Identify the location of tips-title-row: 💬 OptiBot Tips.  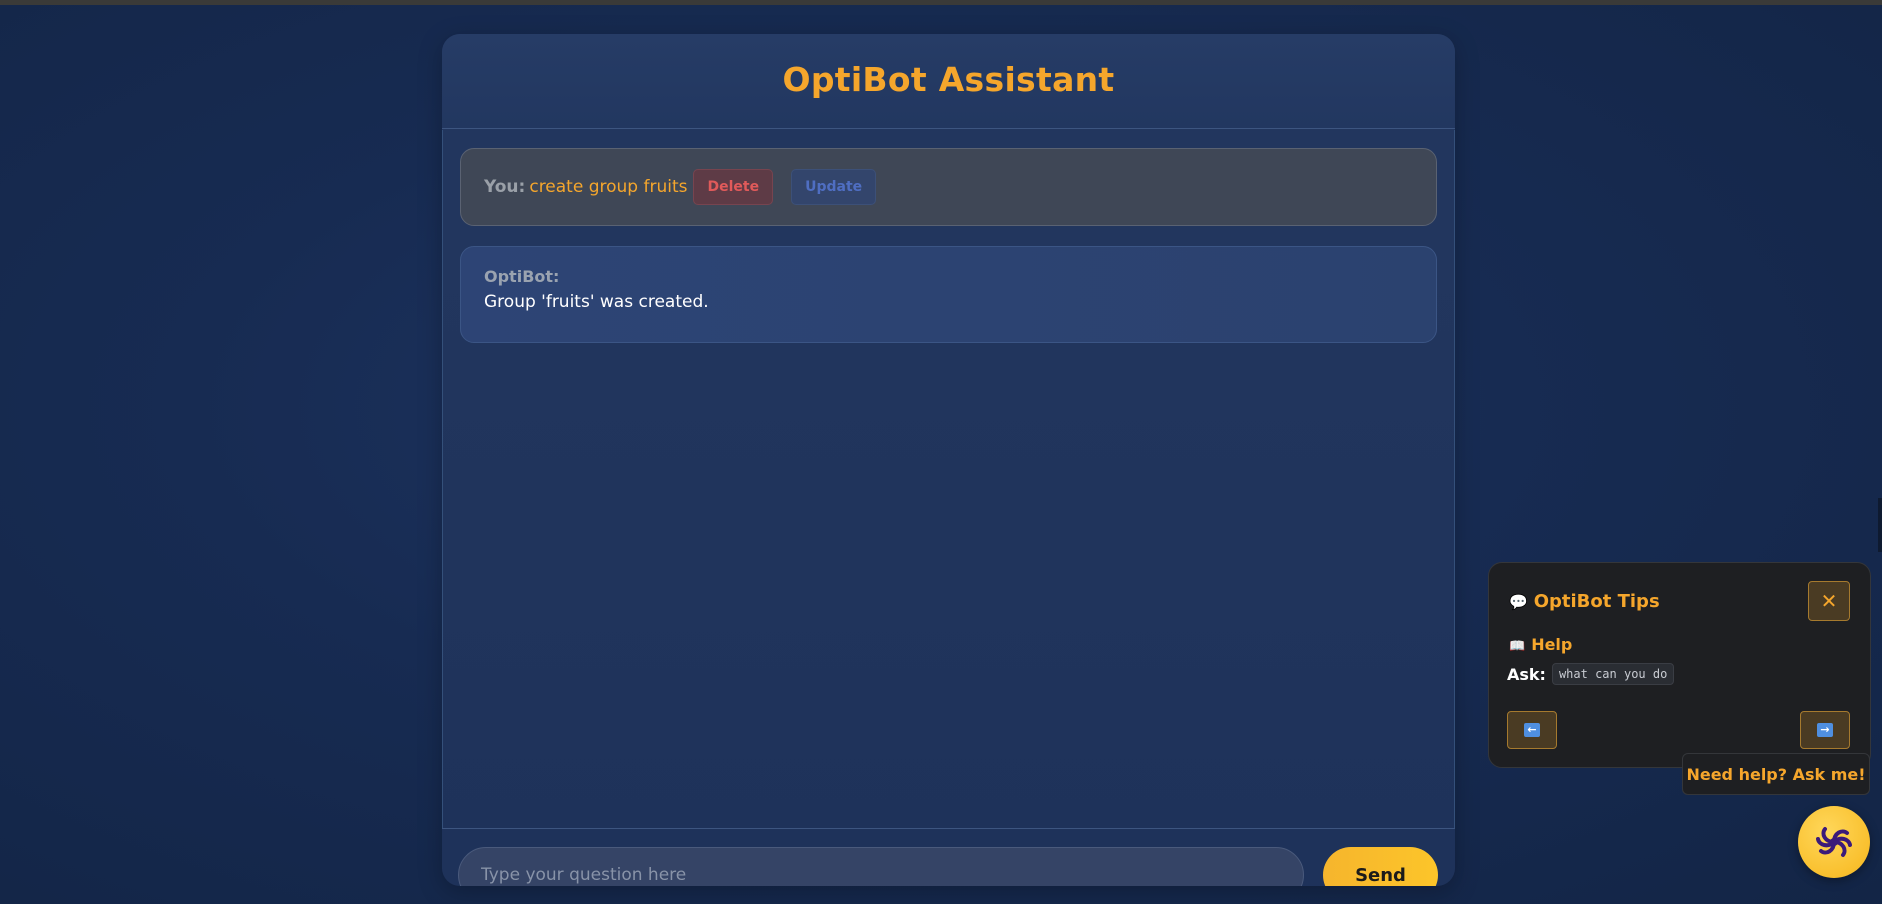
(1584, 601).